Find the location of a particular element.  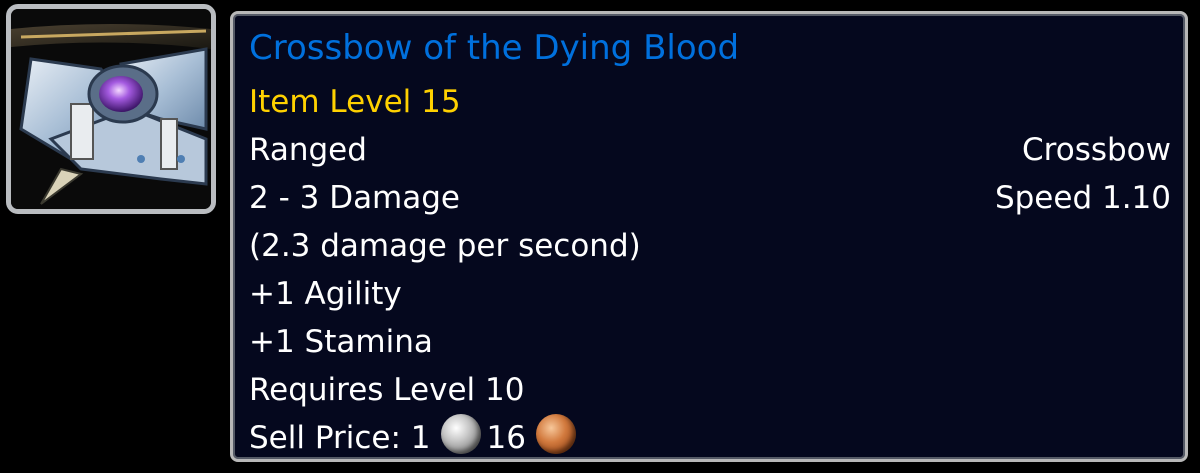

sell-price-copper: 16 is located at coordinates (506, 438).